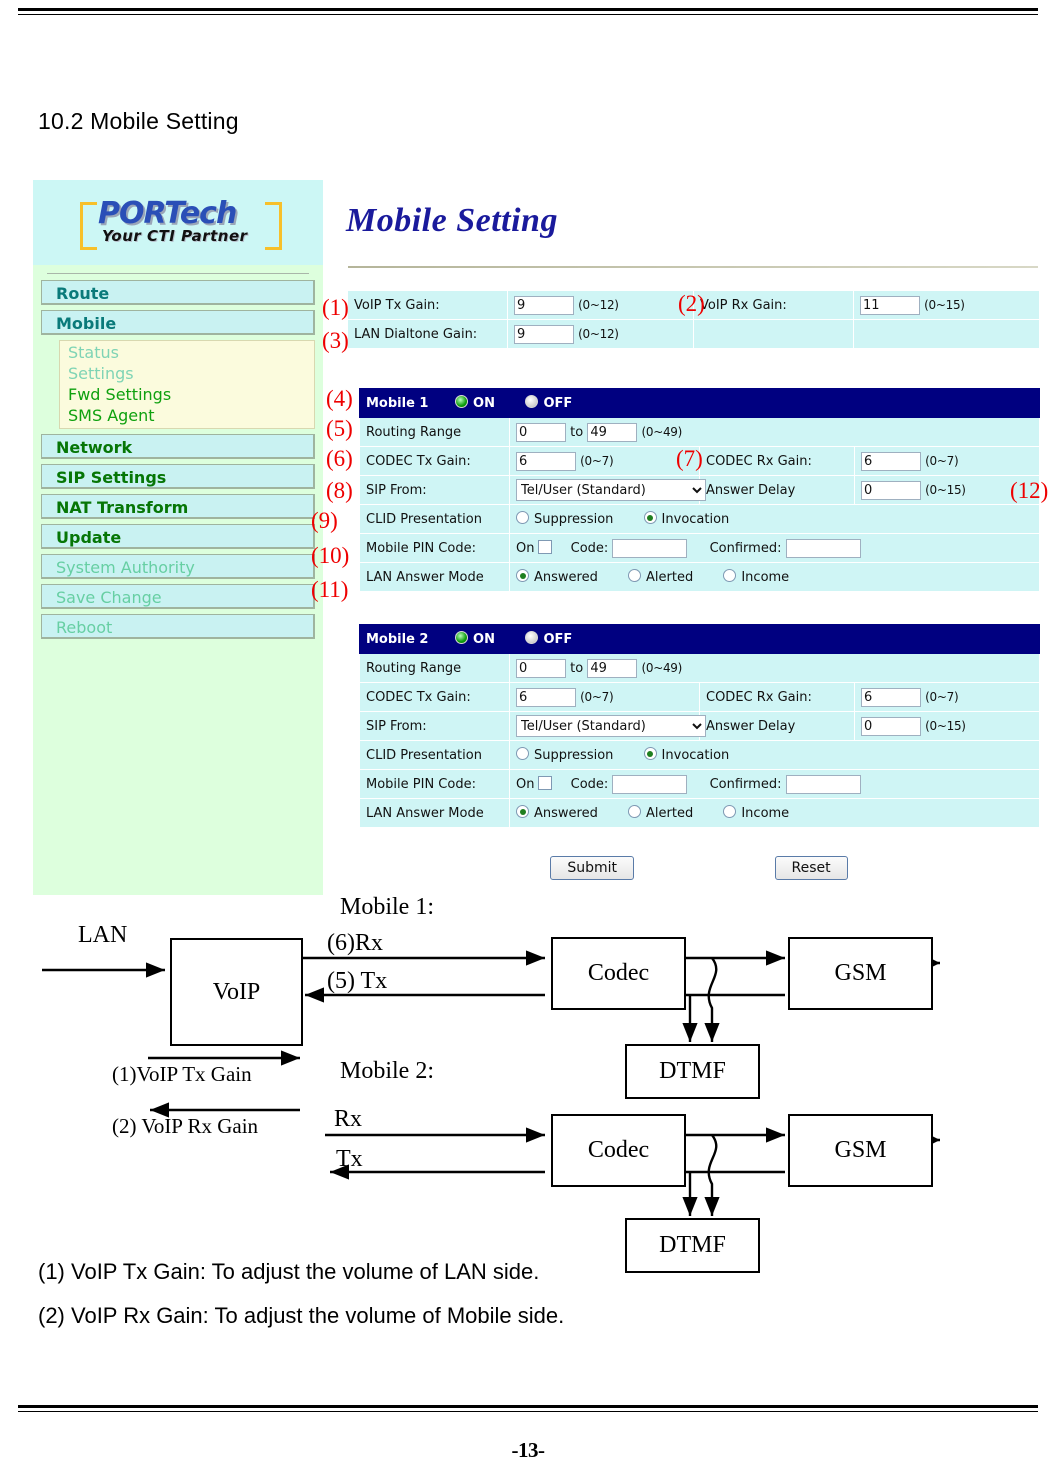  Describe the element at coordinates (475, 403) in the screenshot. I see `mobile-1-power-on: ON` at that location.